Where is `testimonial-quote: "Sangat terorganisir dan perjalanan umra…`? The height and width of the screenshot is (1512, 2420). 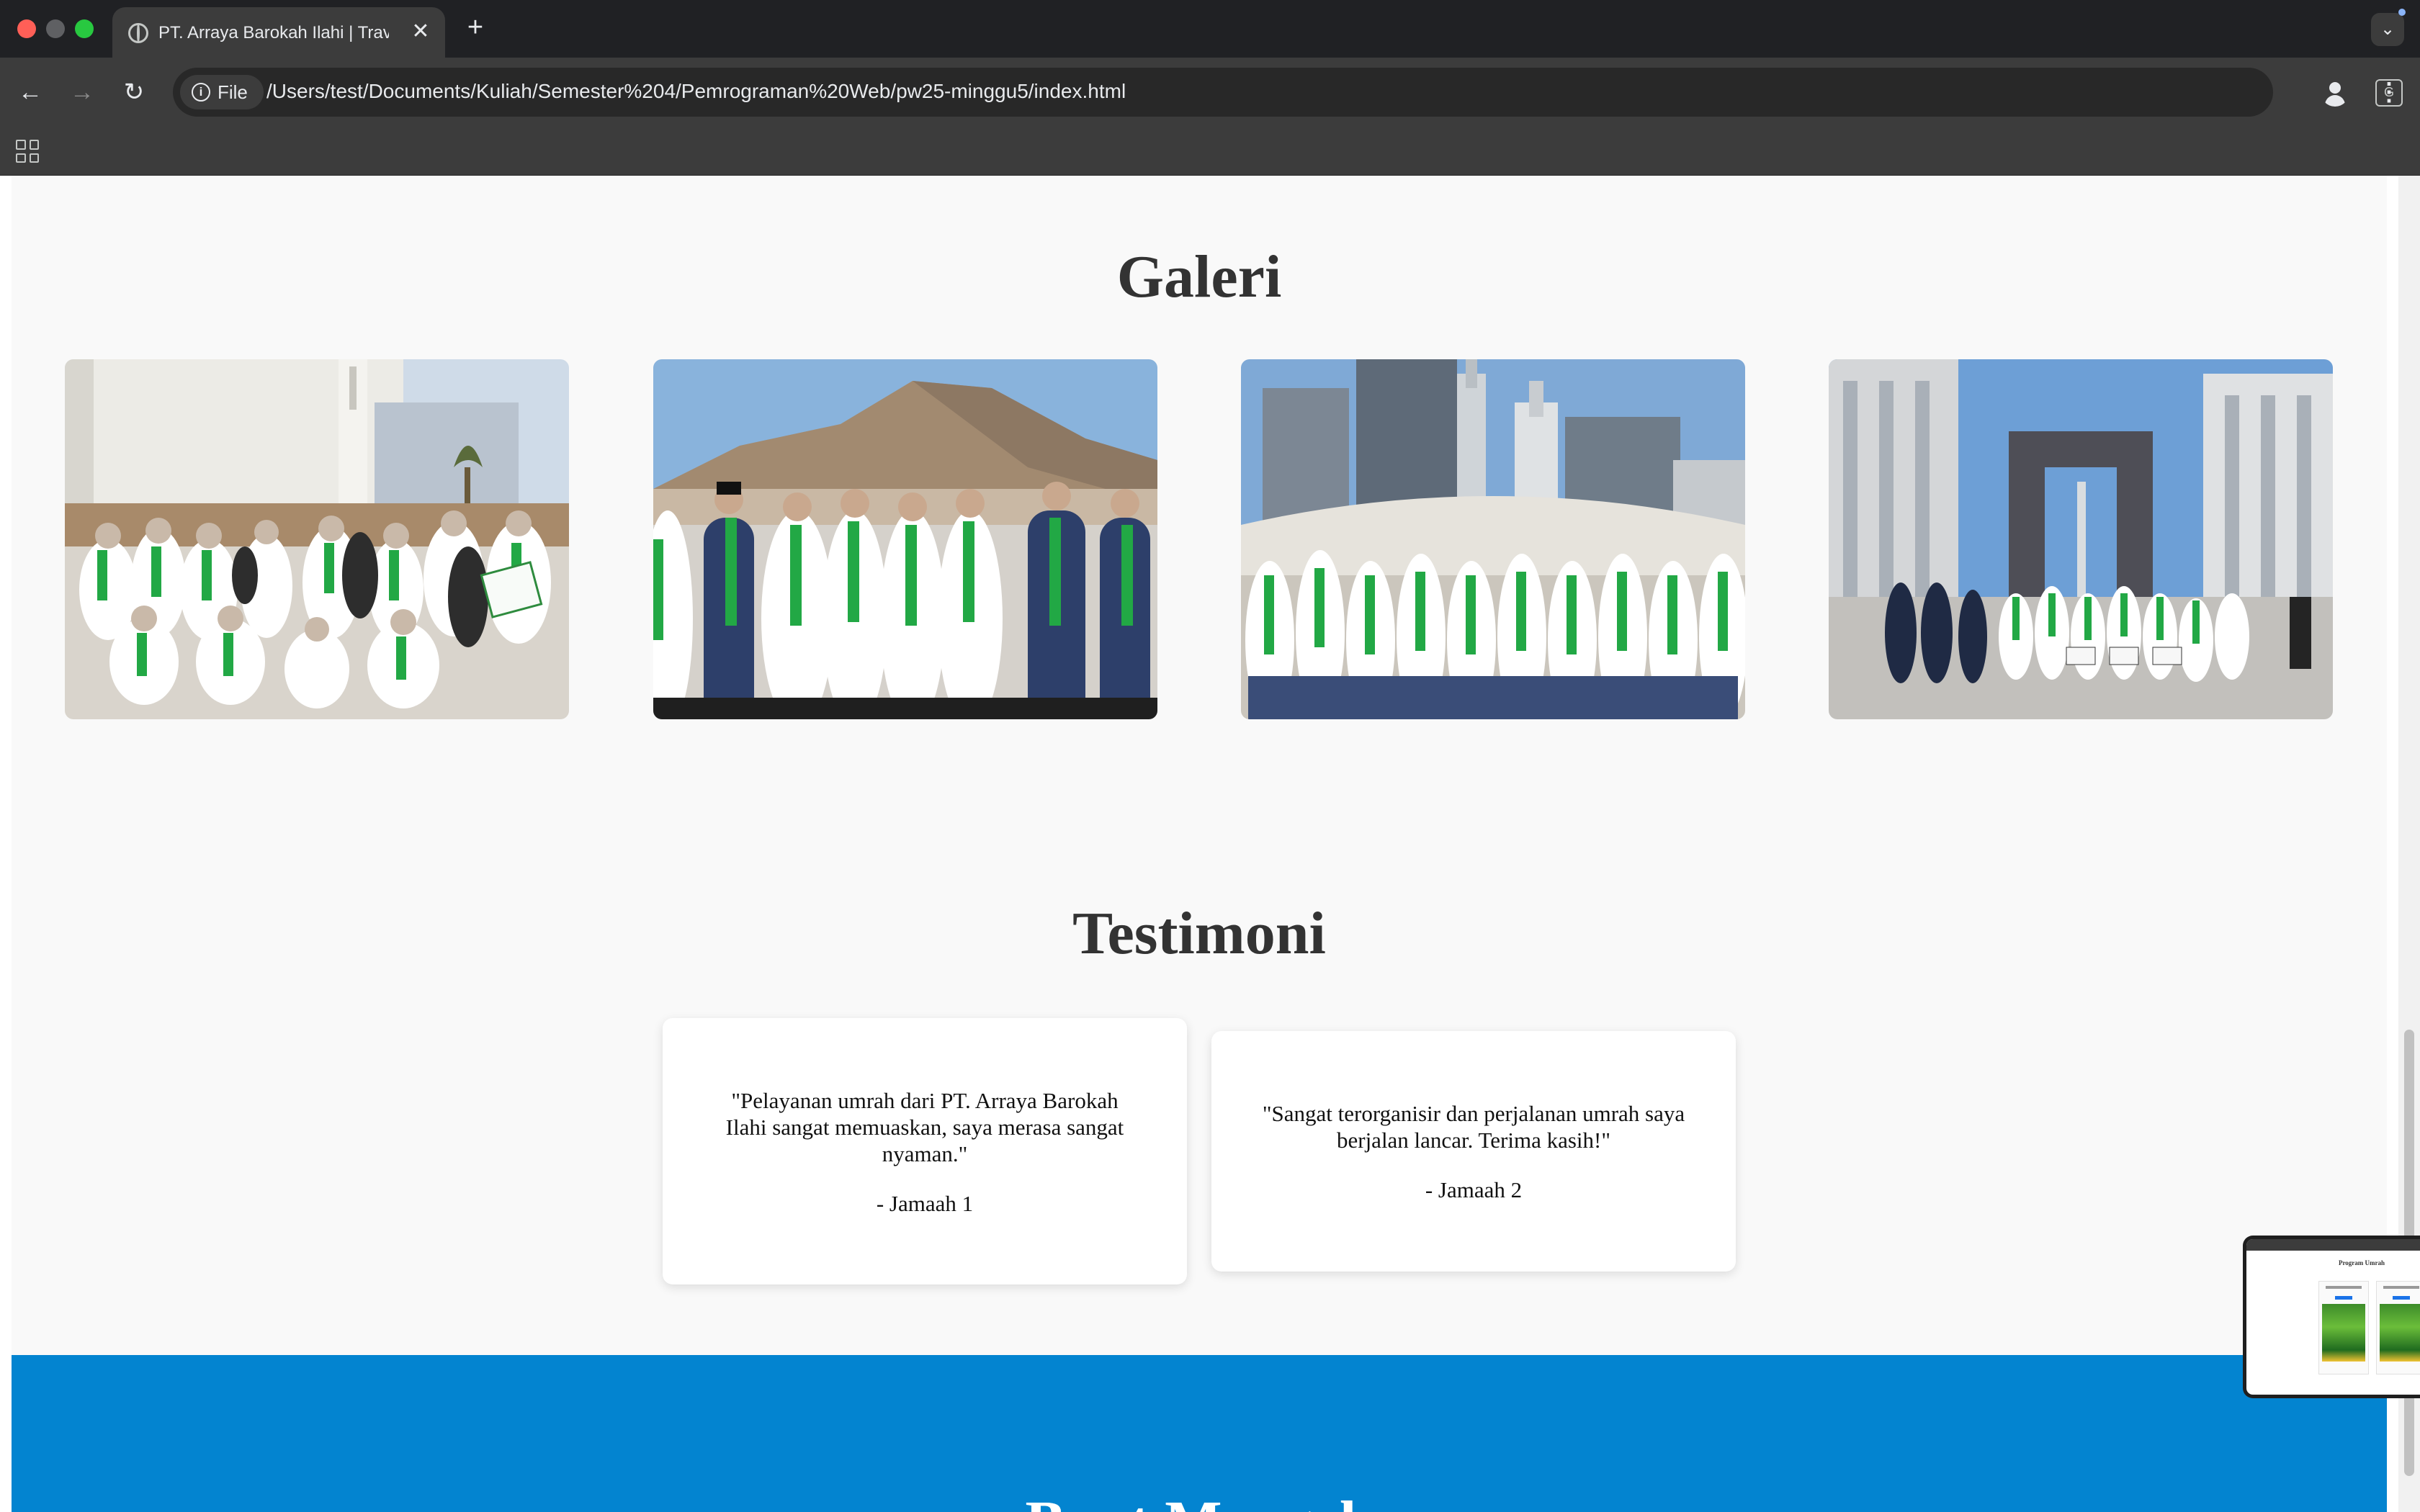
testimonial-quote: "Sangat terorganisir dan perjalanan umra… is located at coordinates (1473, 1127).